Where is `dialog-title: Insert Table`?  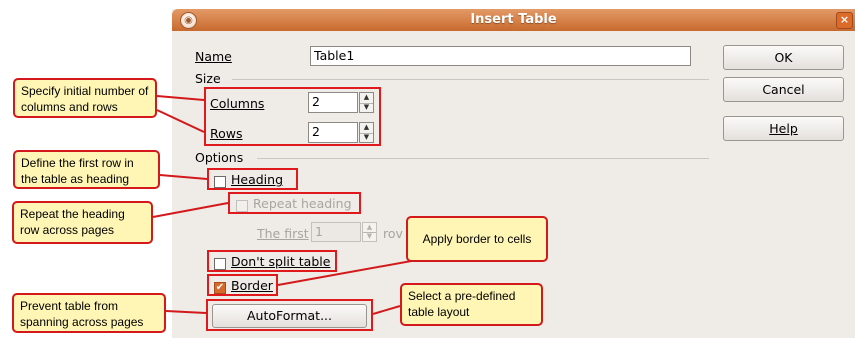 dialog-title: Insert Table is located at coordinates (513, 19).